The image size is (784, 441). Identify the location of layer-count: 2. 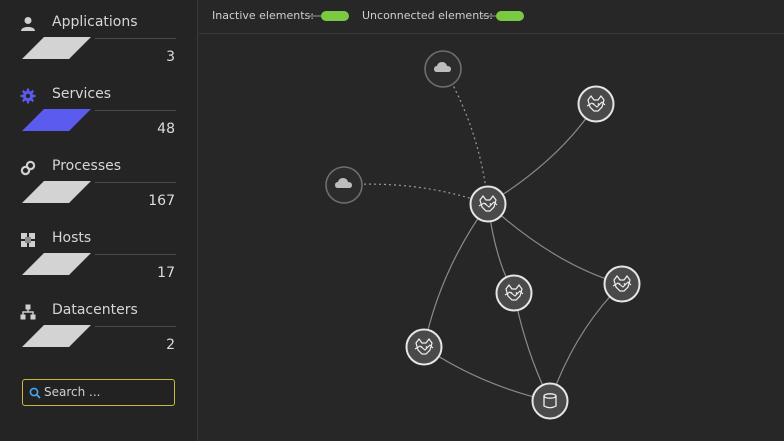
(170, 345).